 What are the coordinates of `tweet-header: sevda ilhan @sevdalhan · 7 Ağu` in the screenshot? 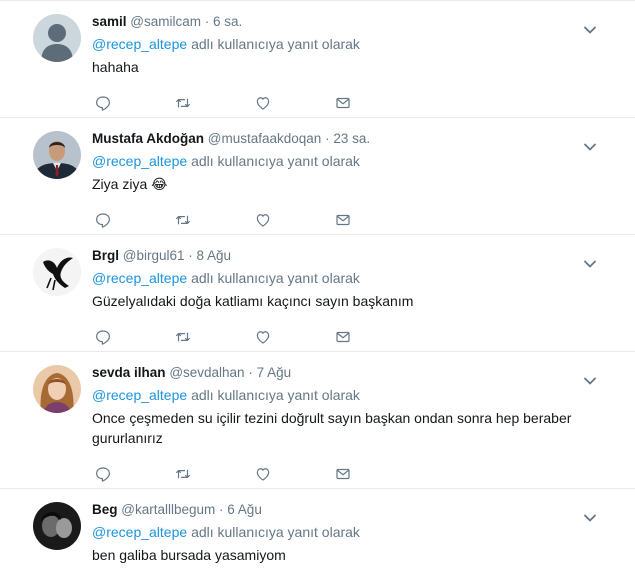 It's located at (355, 373).